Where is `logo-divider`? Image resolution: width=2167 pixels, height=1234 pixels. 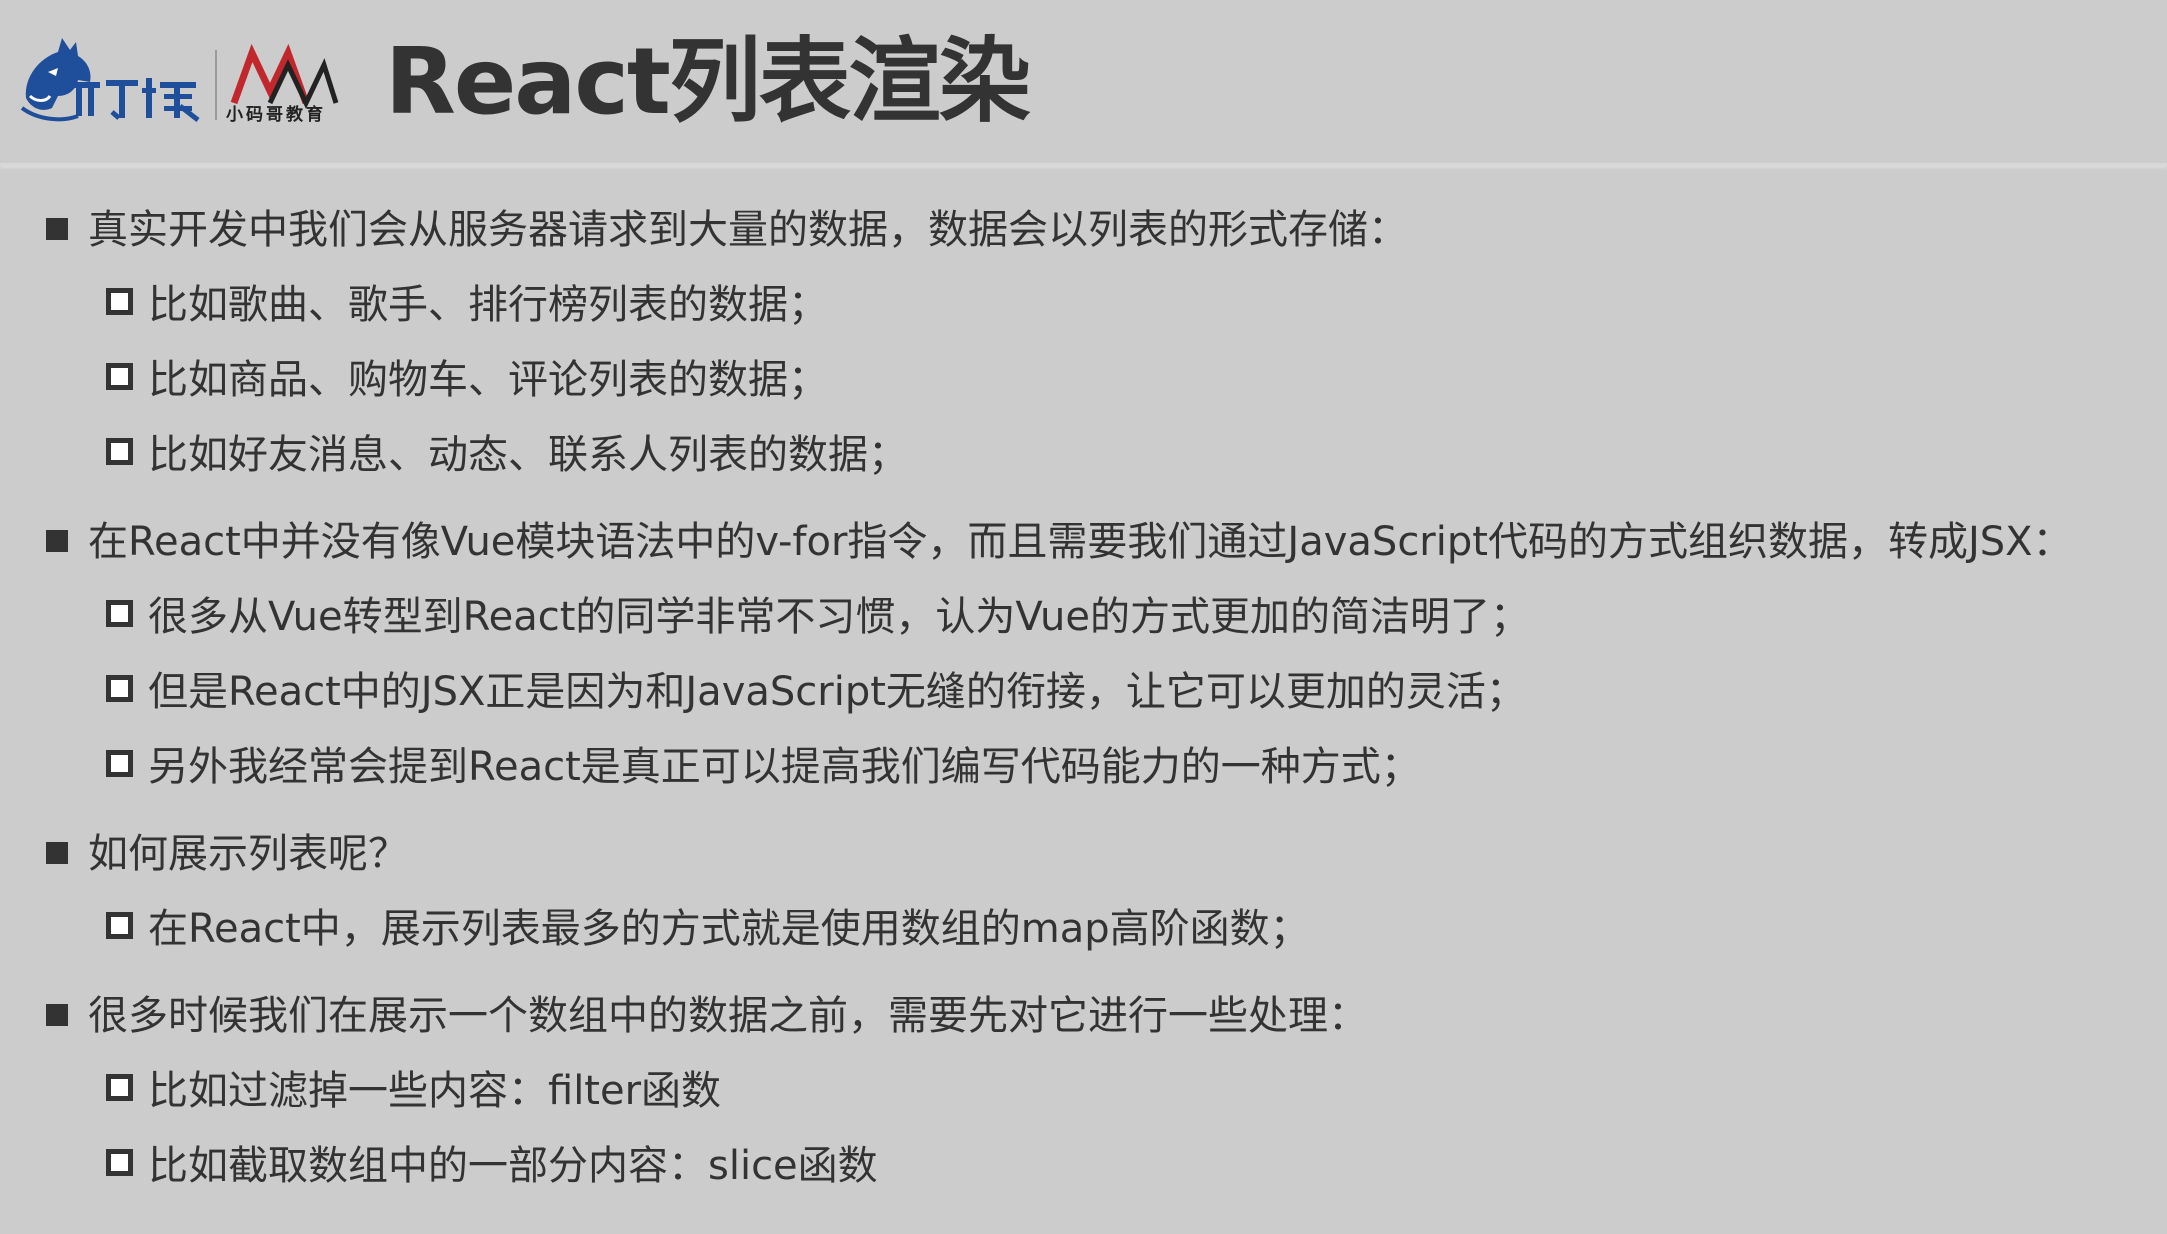 logo-divider is located at coordinates (216, 85).